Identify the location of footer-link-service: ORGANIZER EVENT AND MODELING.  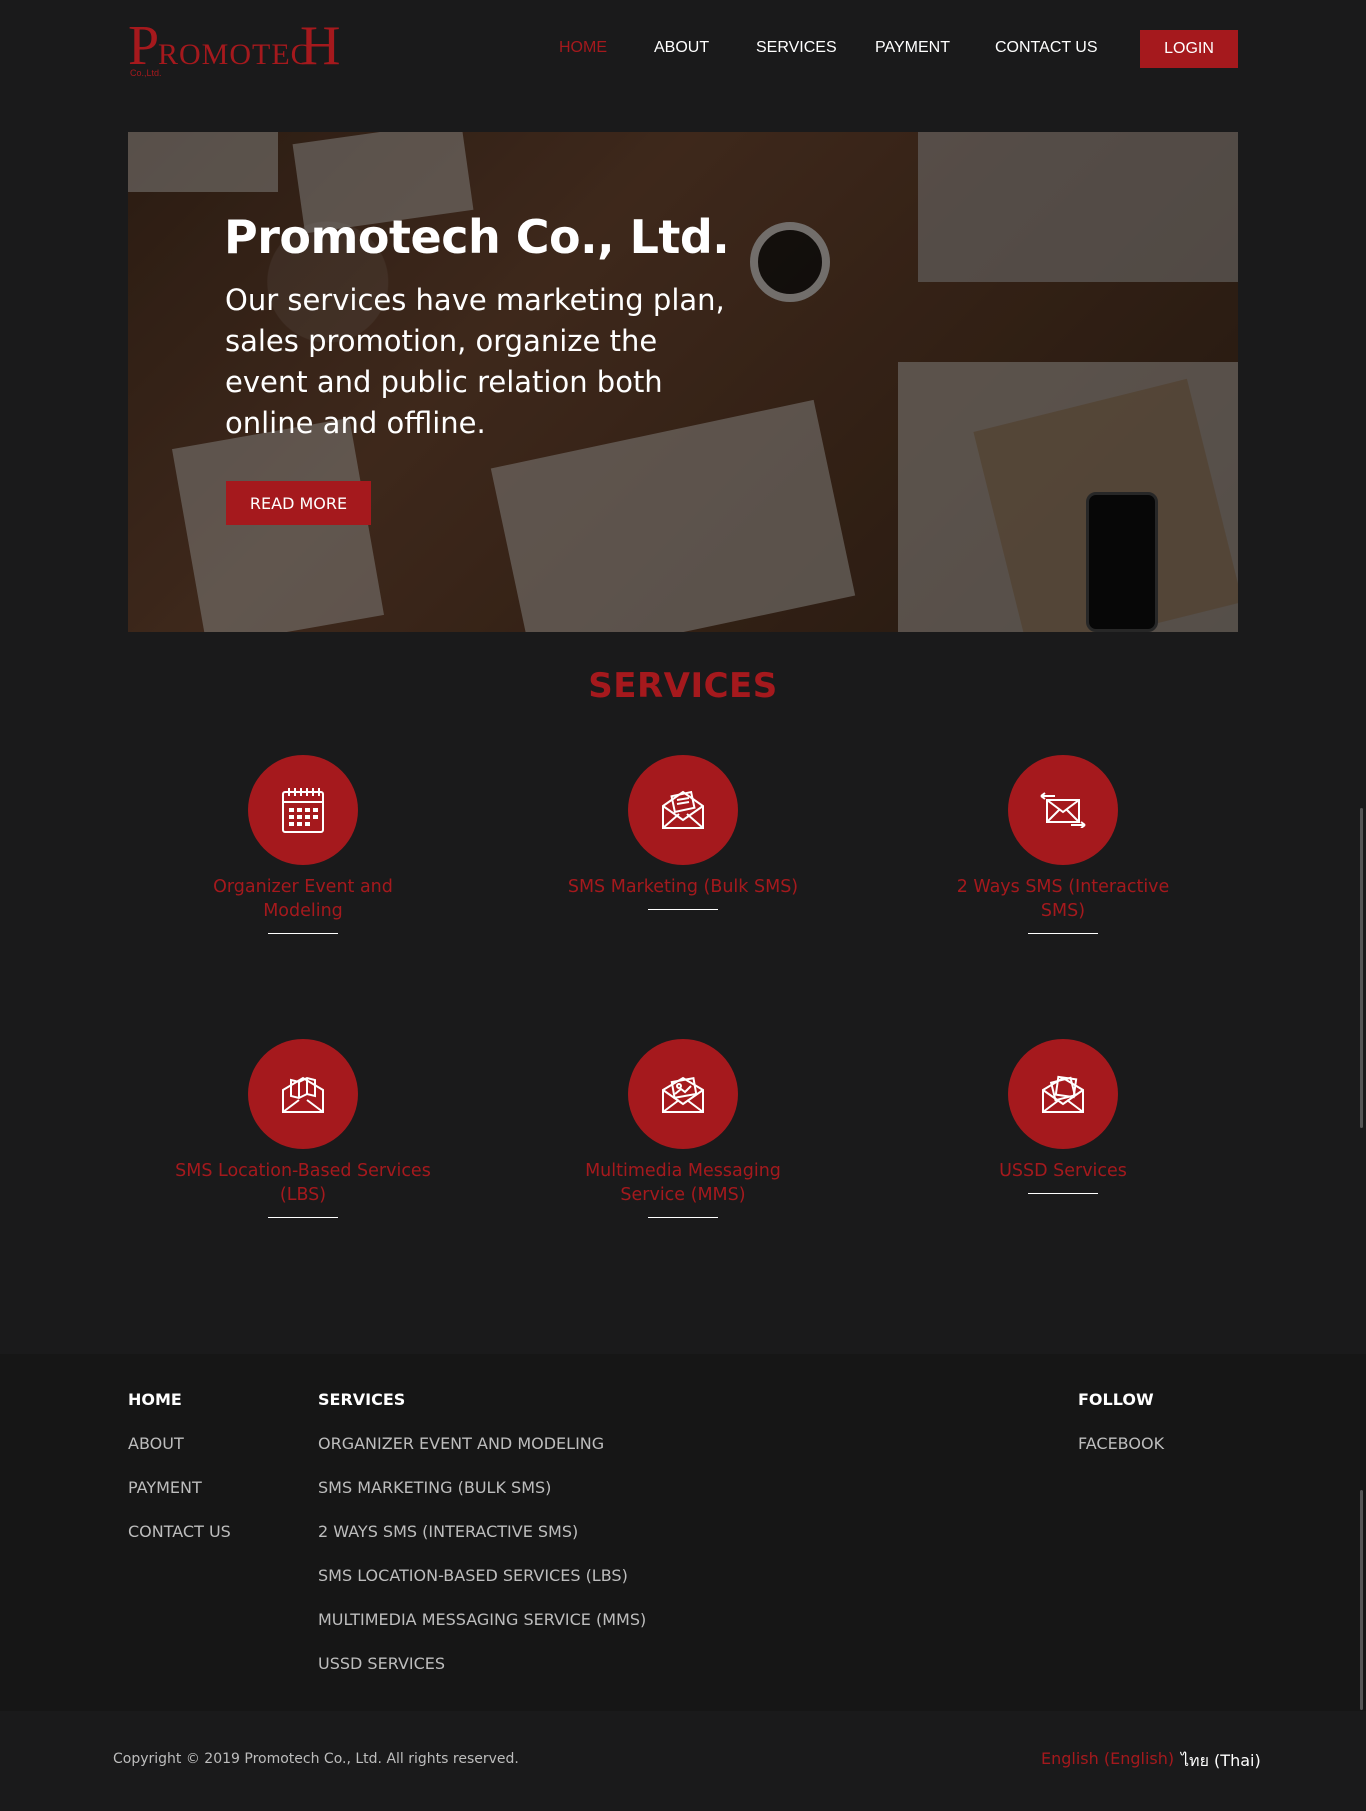
(461, 1443).